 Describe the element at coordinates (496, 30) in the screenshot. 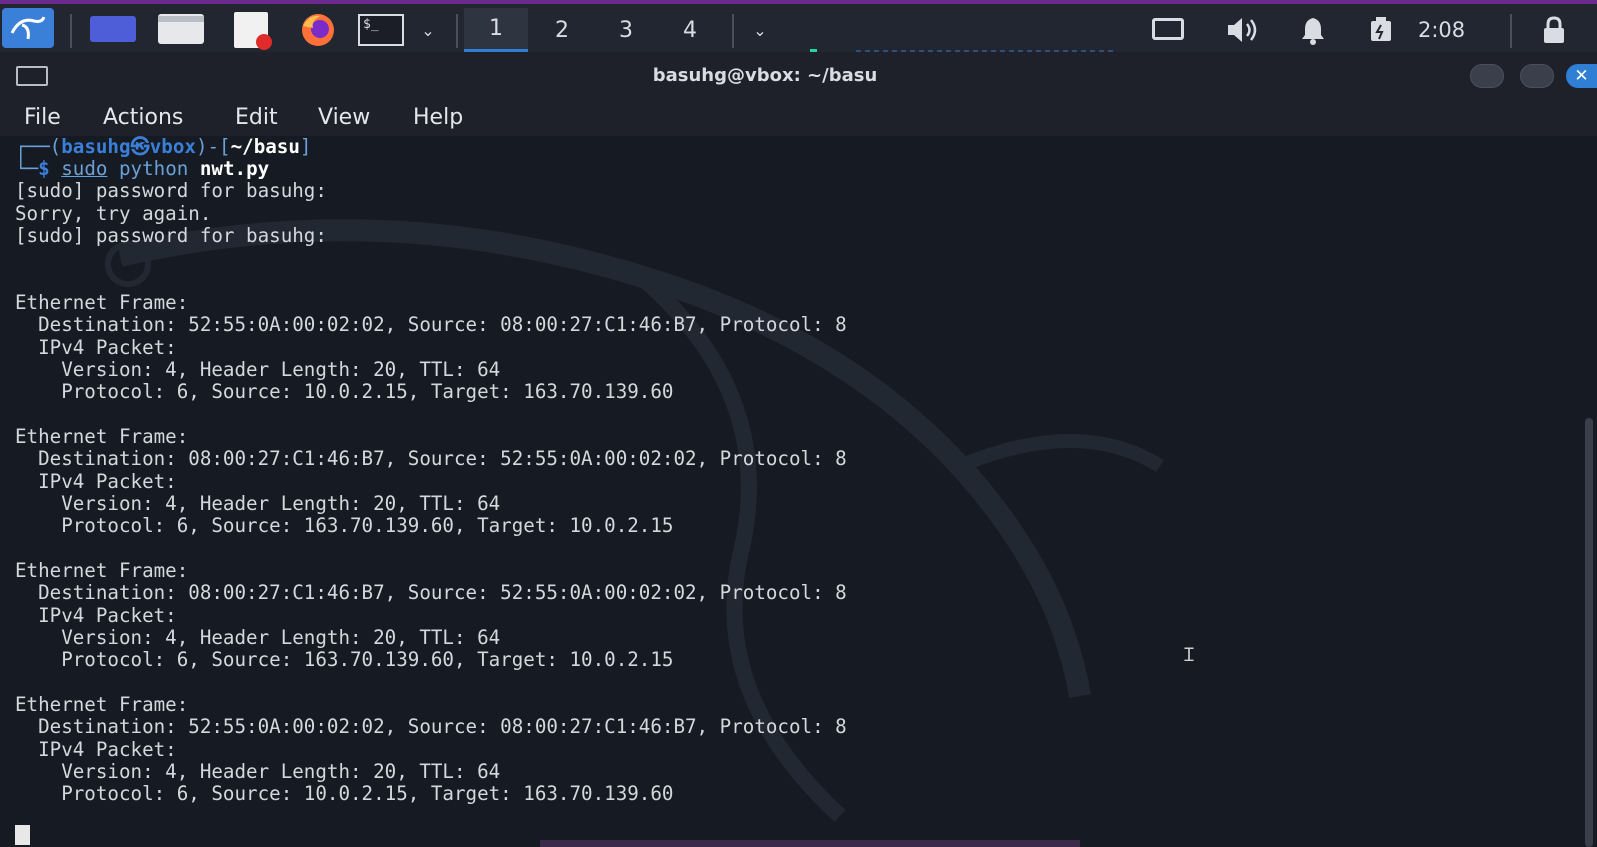

I see `workspace-1: 1` at that location.